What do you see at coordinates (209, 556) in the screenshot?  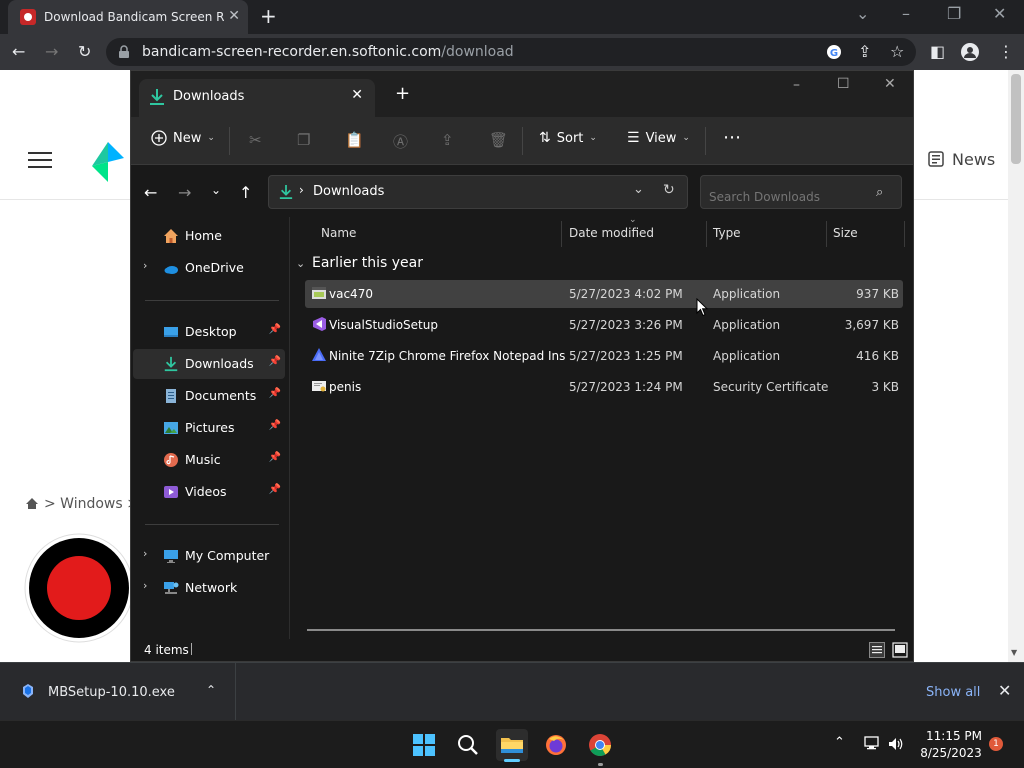 I see `nav-item-my-computer: › My Computer` at bounding box center [209, 556].